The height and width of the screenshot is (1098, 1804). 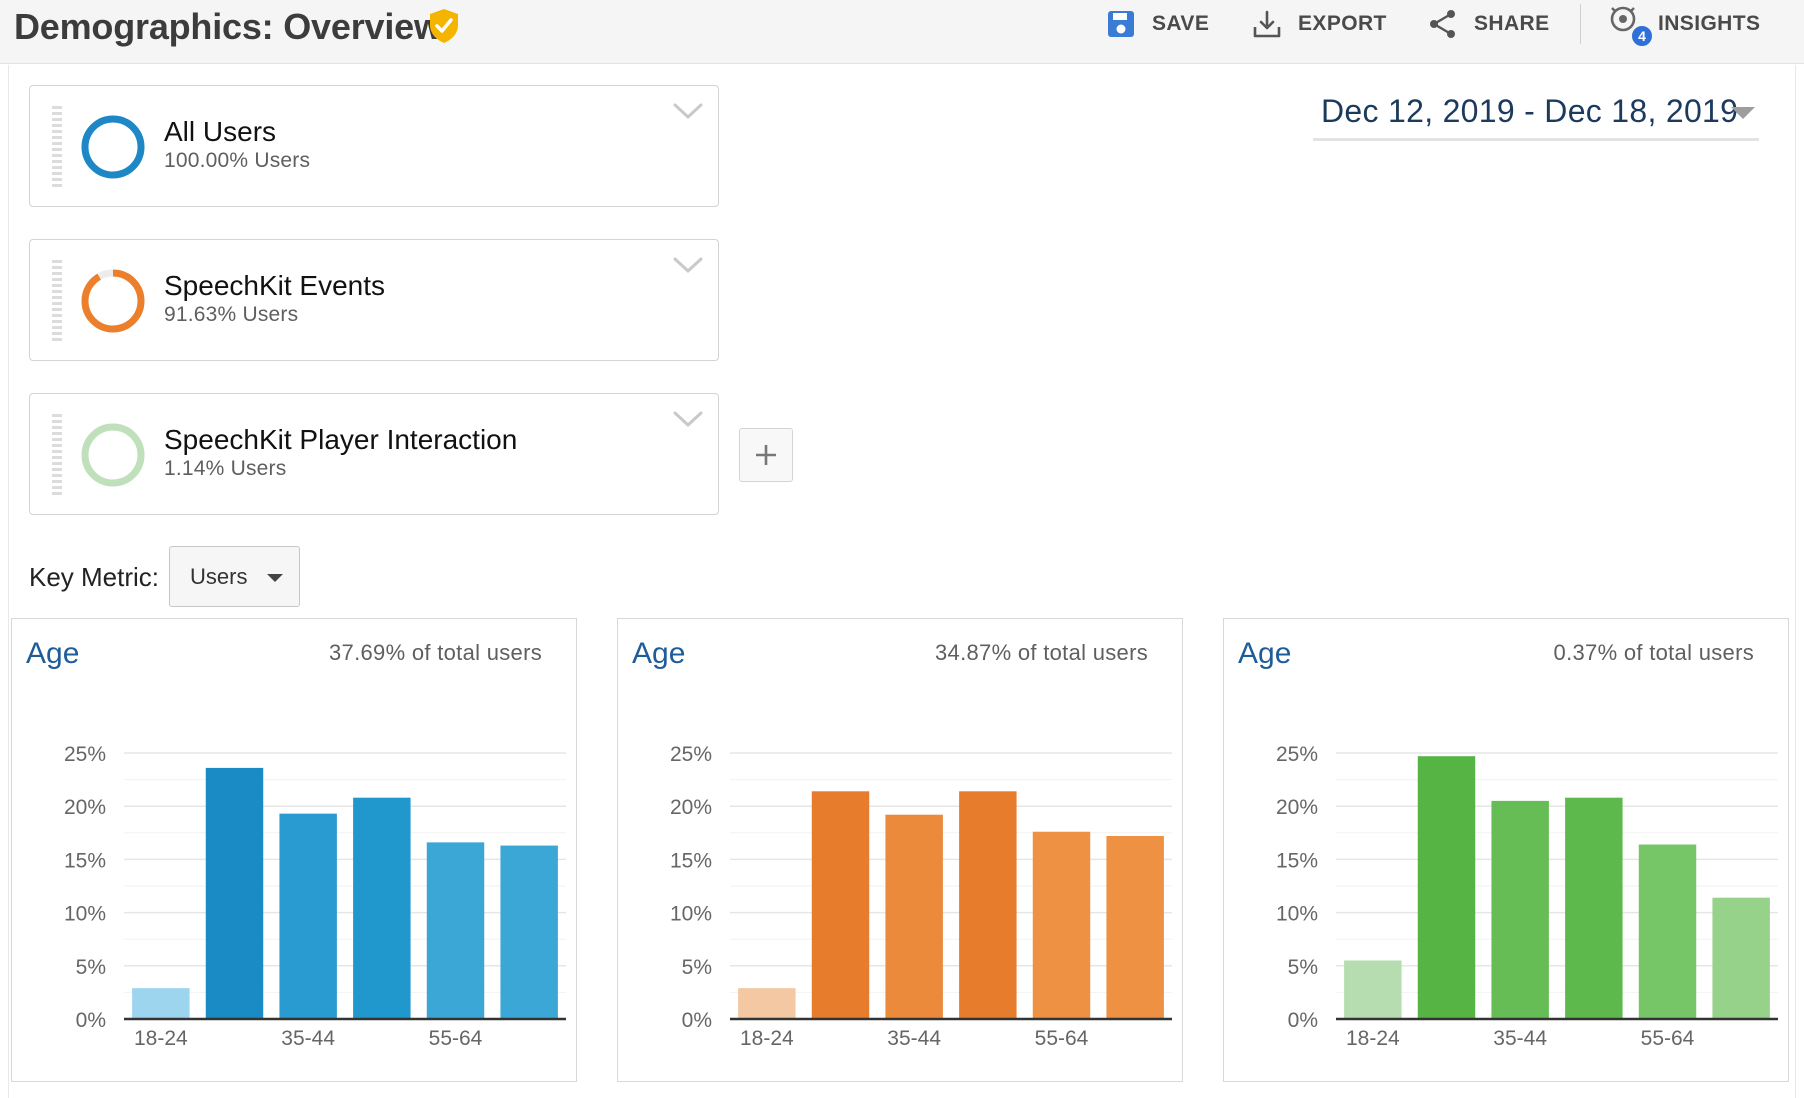 I want to click on chart-share-of-total: 0.37% of total users, so click(x=1653, y=652).